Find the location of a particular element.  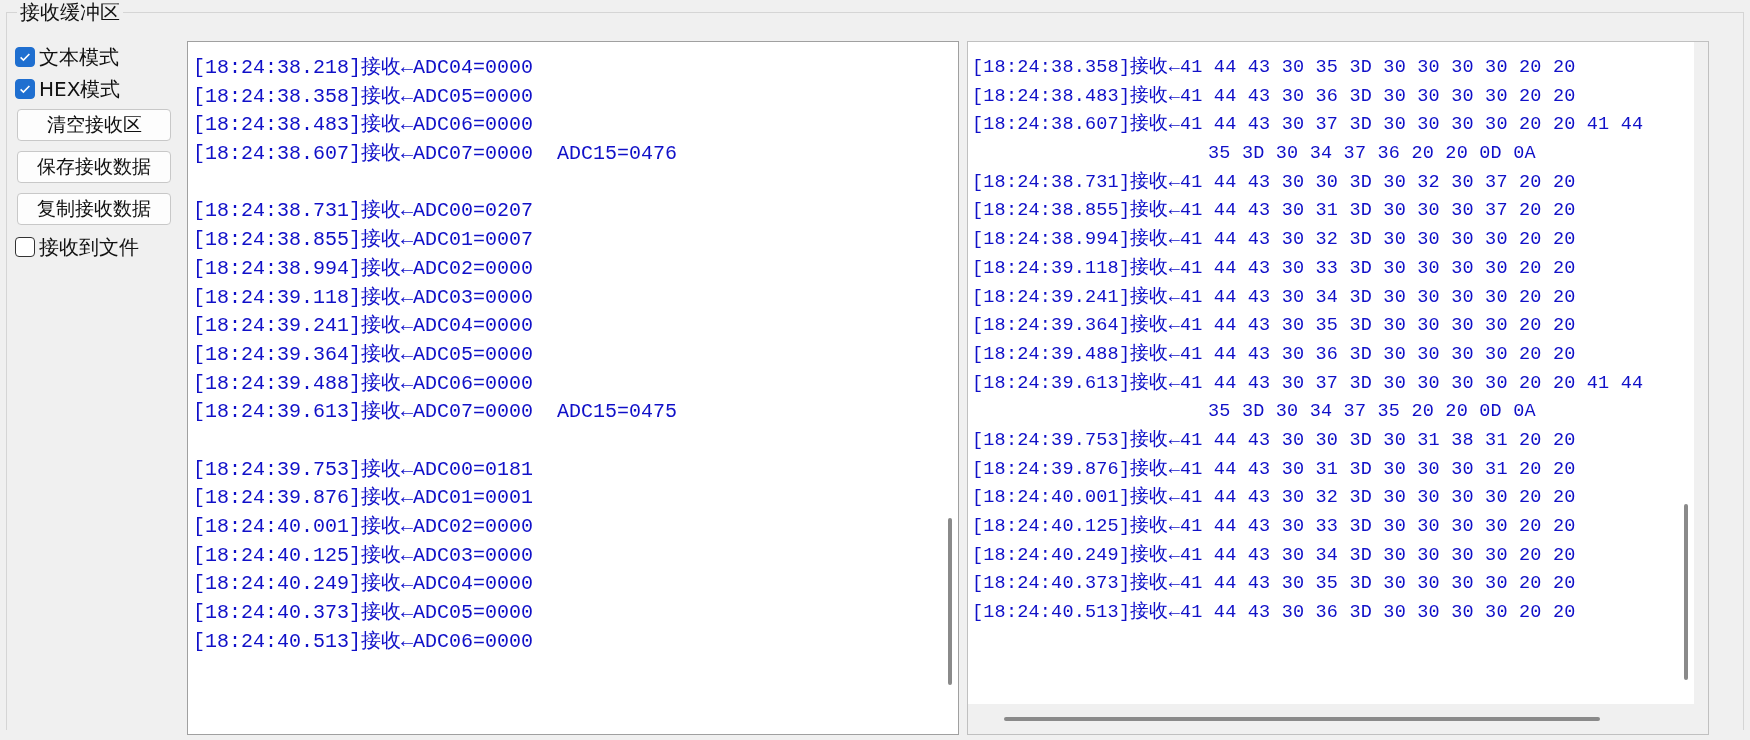

button: 保存接收数据 is located at coordinates (94, 167).